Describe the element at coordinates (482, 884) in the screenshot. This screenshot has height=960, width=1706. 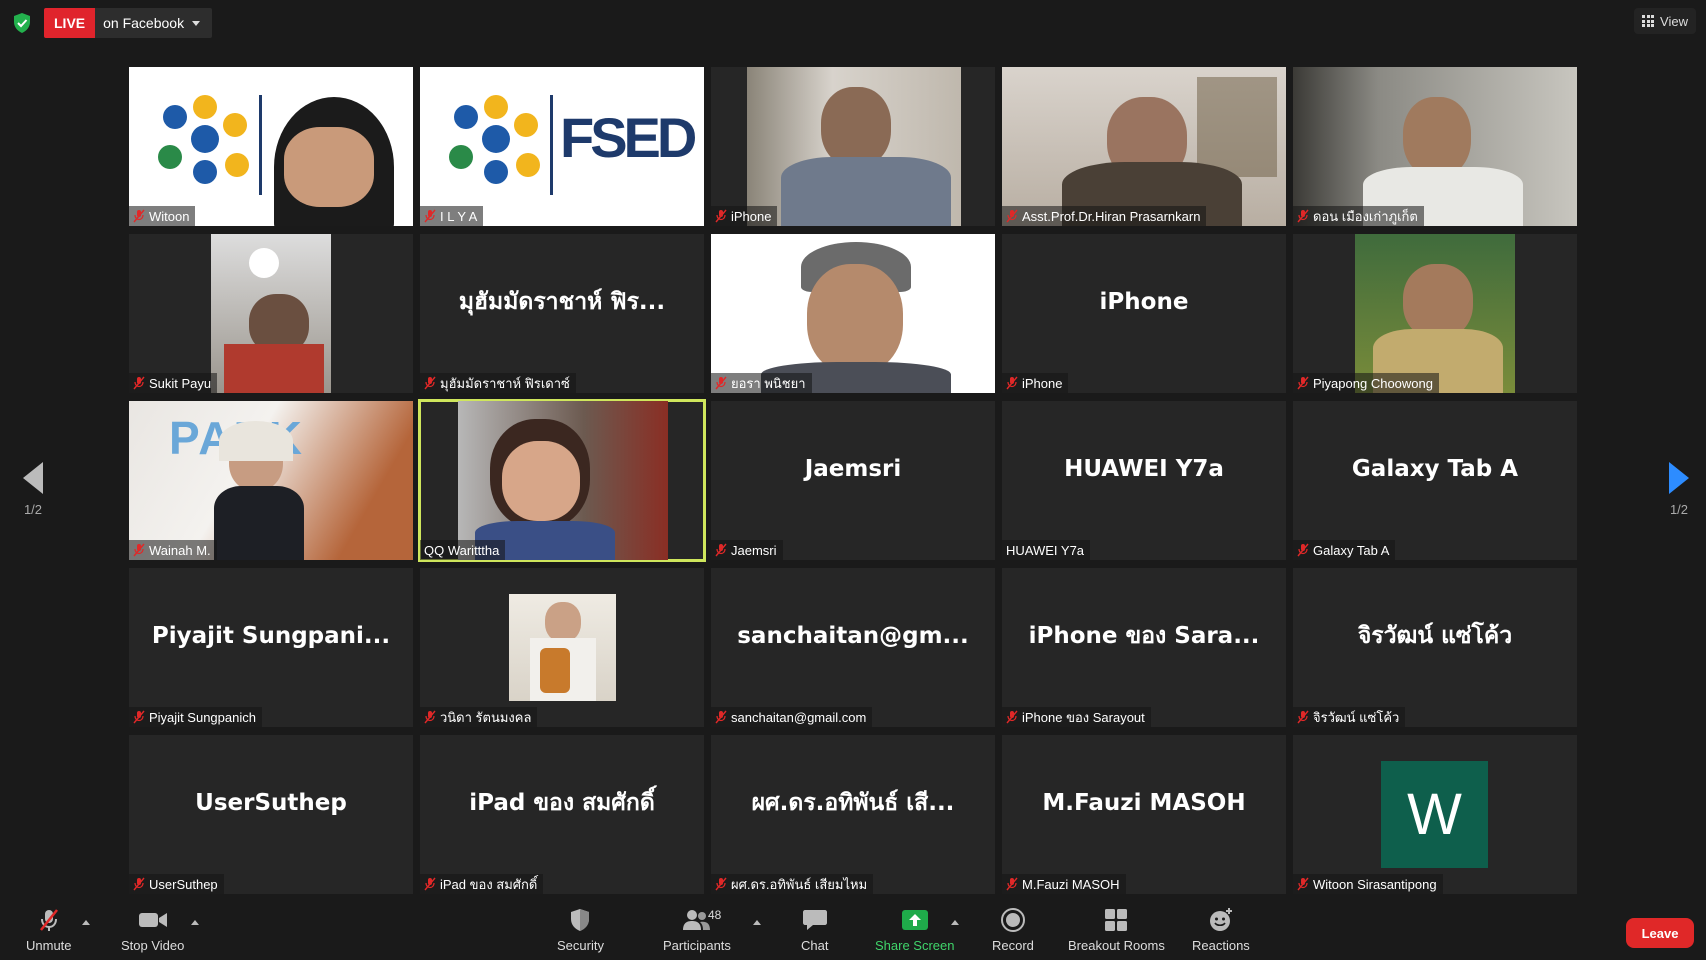
I see `participant-name-tag: iPad ของ สมศักดิ์` at that location.